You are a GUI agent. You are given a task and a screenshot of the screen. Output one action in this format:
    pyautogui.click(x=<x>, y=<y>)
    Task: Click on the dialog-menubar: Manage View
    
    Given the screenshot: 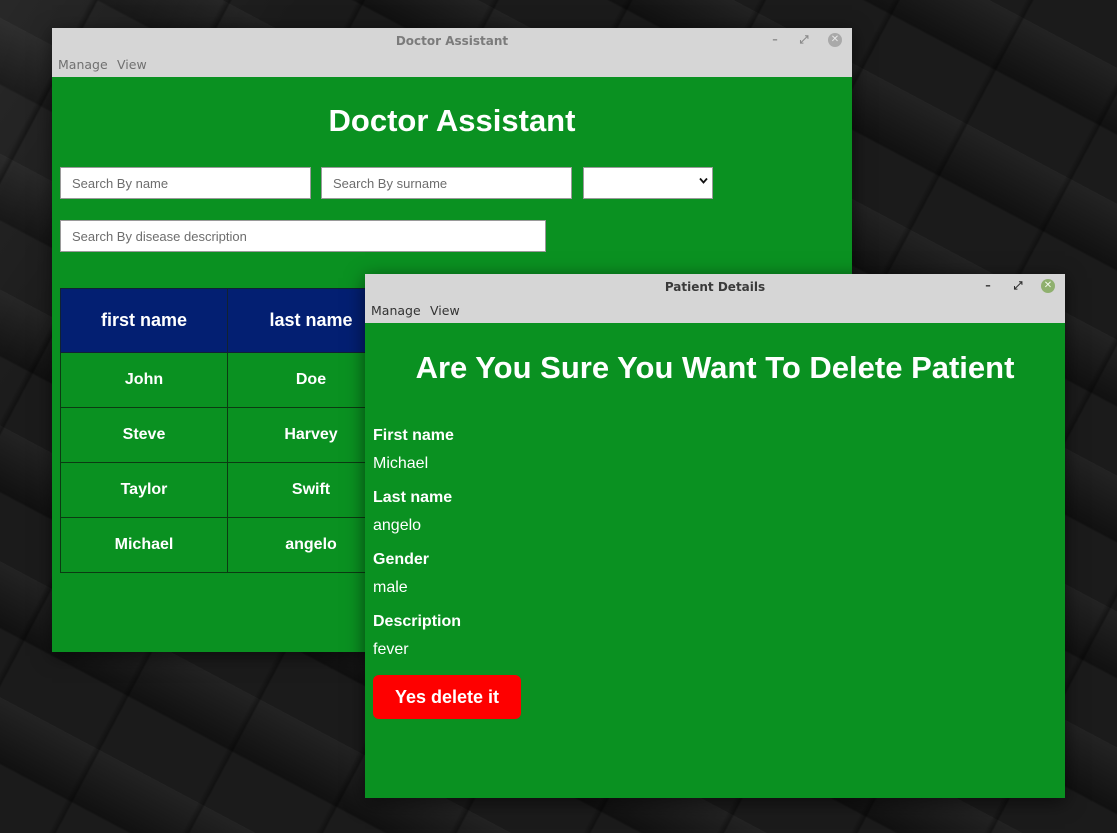 What is the action you would take?
    pyautogui.click(x=715, y=310)
    